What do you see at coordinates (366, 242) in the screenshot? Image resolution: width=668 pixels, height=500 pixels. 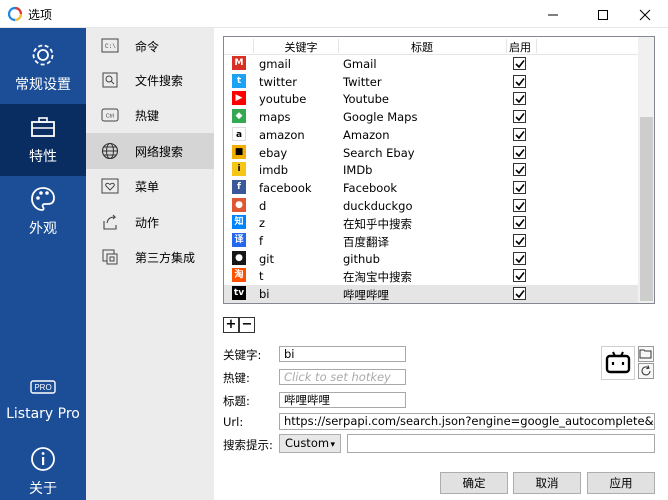 I see `row-title: 百度翻译` at bounding box center [366, 242].